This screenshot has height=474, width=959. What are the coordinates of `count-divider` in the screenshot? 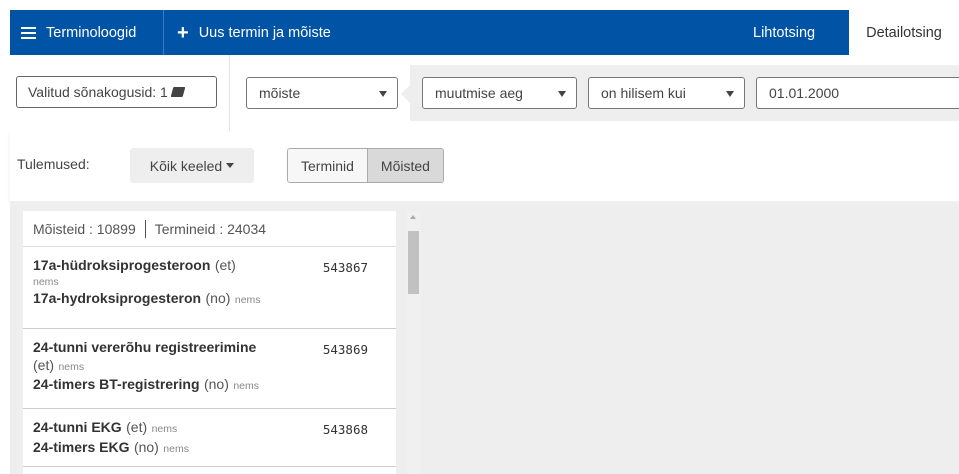 It's located at (145, 228).